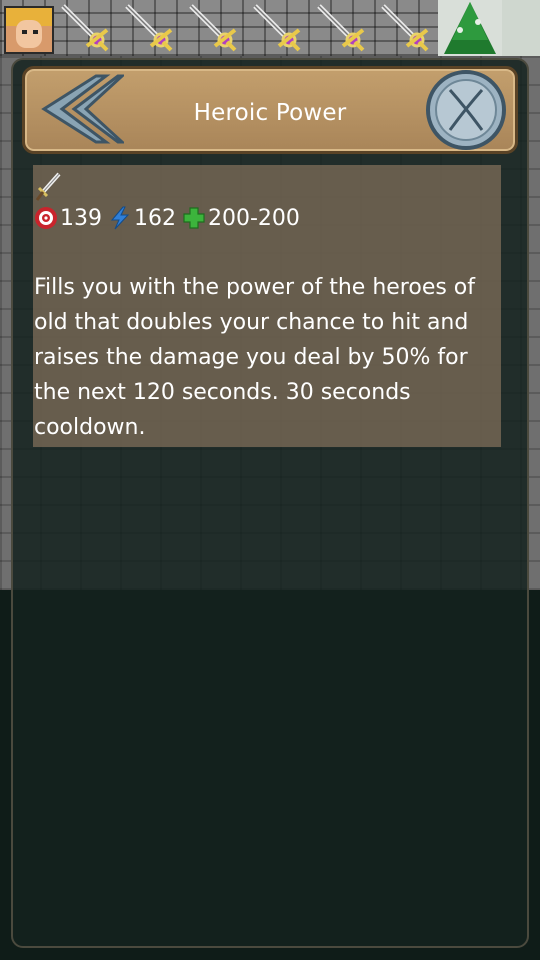  What do you see at coordinates (254, 218) in the screenshot?
I see `heal-value: 200-200` at bounding box center [254, 218].